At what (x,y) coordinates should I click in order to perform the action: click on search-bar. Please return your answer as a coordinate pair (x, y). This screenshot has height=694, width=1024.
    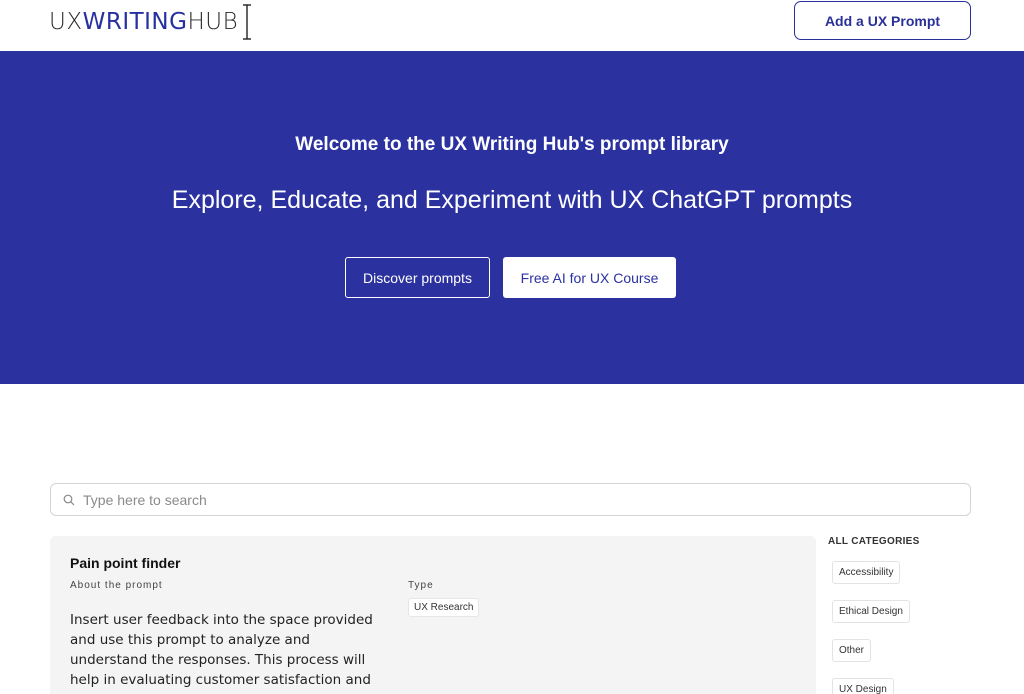
    Looking at the image, I should click on (510, 499).